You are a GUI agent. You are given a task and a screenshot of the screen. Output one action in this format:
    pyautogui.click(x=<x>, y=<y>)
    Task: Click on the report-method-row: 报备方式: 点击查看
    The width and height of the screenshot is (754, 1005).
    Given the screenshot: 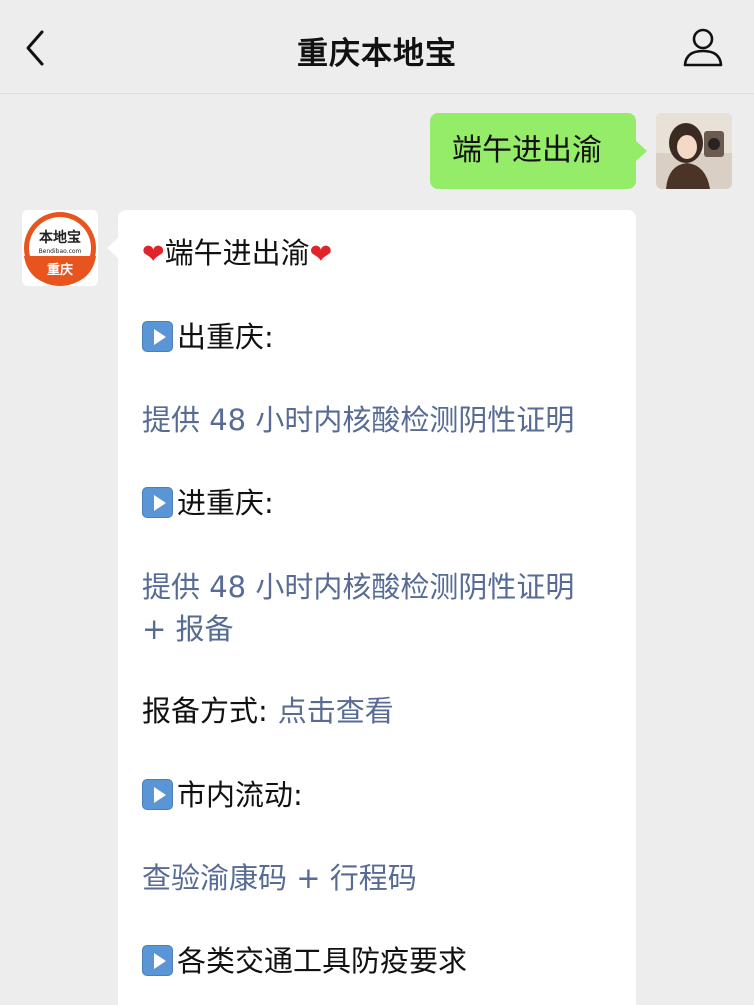 What is the action you would take?
    pyautogui.click(x=268, y=709)
    